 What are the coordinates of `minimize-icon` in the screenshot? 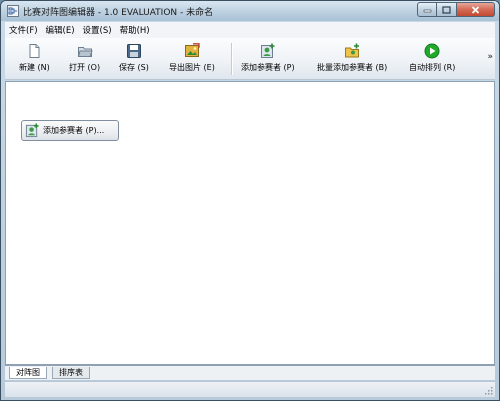 It's located at (427, 11).